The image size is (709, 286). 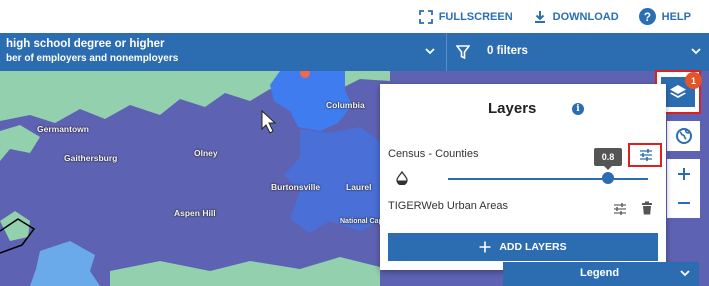 I want to click on add-layers-label: ADD LAYERS, so click(x=533, y=247).